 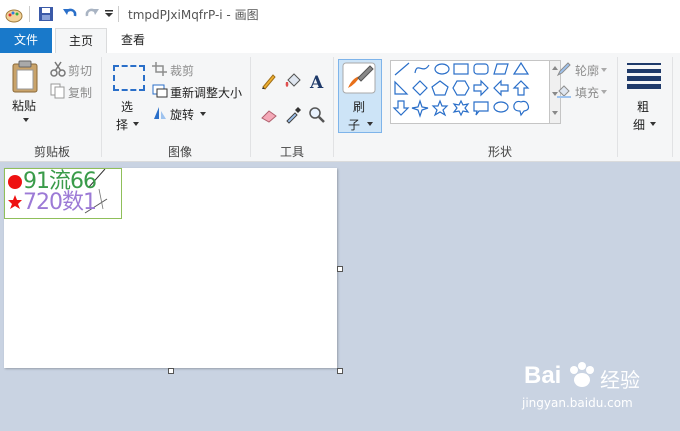 What do you see at coordinates (24, 105) in the screenshot?
I see `paste-button: 粘贴` at bounding box center [24, 105].